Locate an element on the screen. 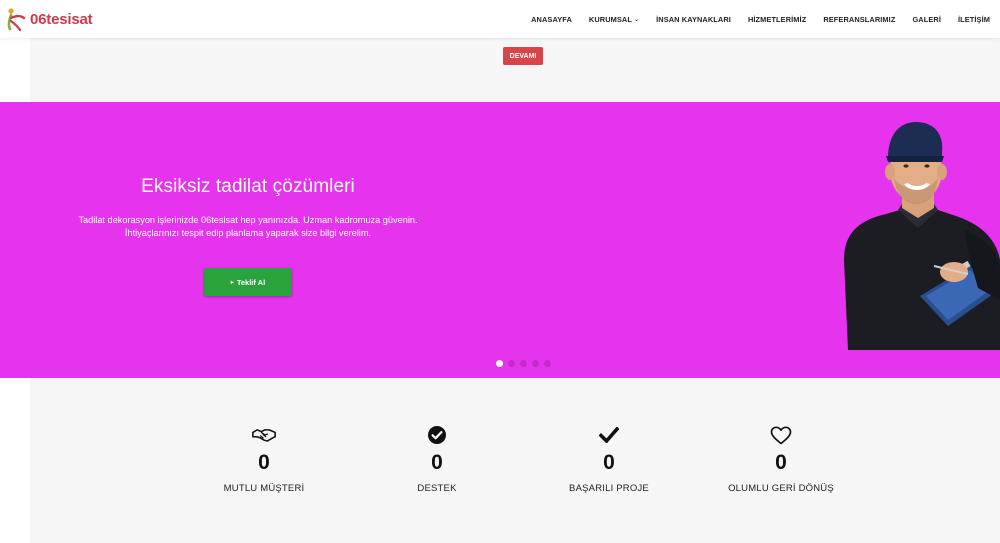 This screenshot has width=1000, height=543. check-circle-icon is located at coordinates (437, 435).